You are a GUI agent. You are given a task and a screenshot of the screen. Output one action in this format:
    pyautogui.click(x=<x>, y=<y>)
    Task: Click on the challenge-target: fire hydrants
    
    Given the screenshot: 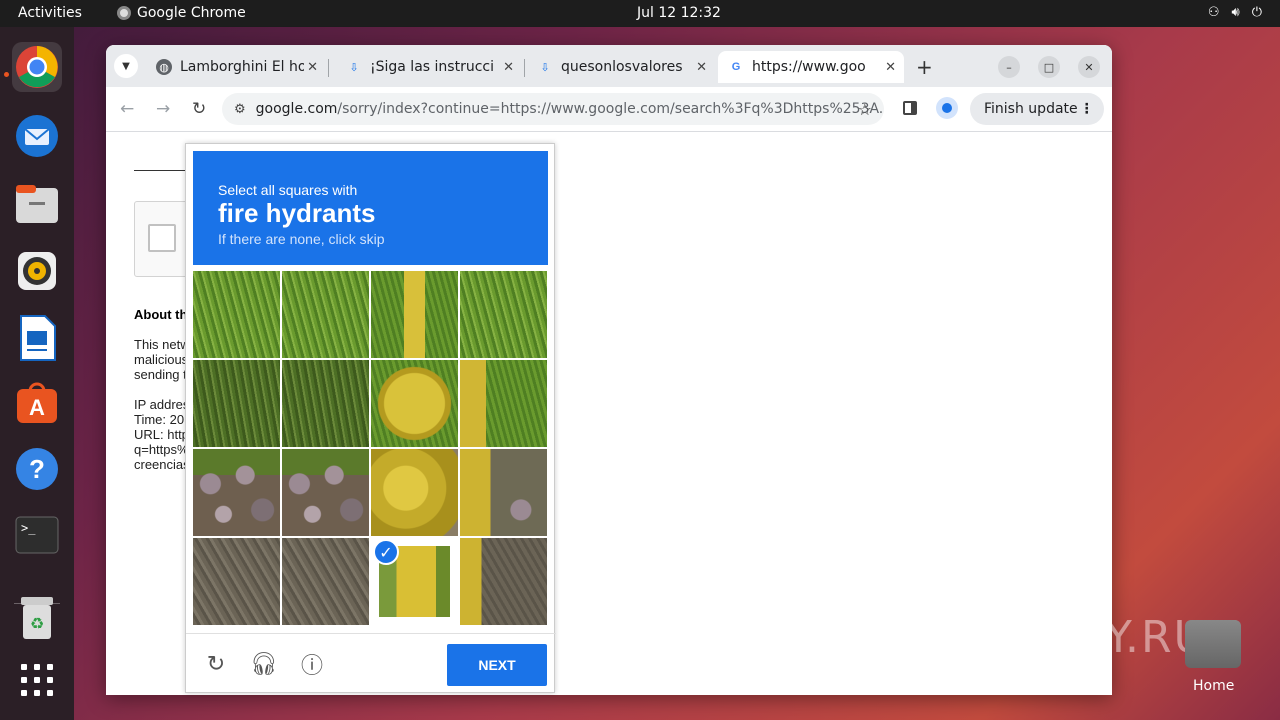 What is the action you would take?
    pyautogui.click(x=297, y=213)
    